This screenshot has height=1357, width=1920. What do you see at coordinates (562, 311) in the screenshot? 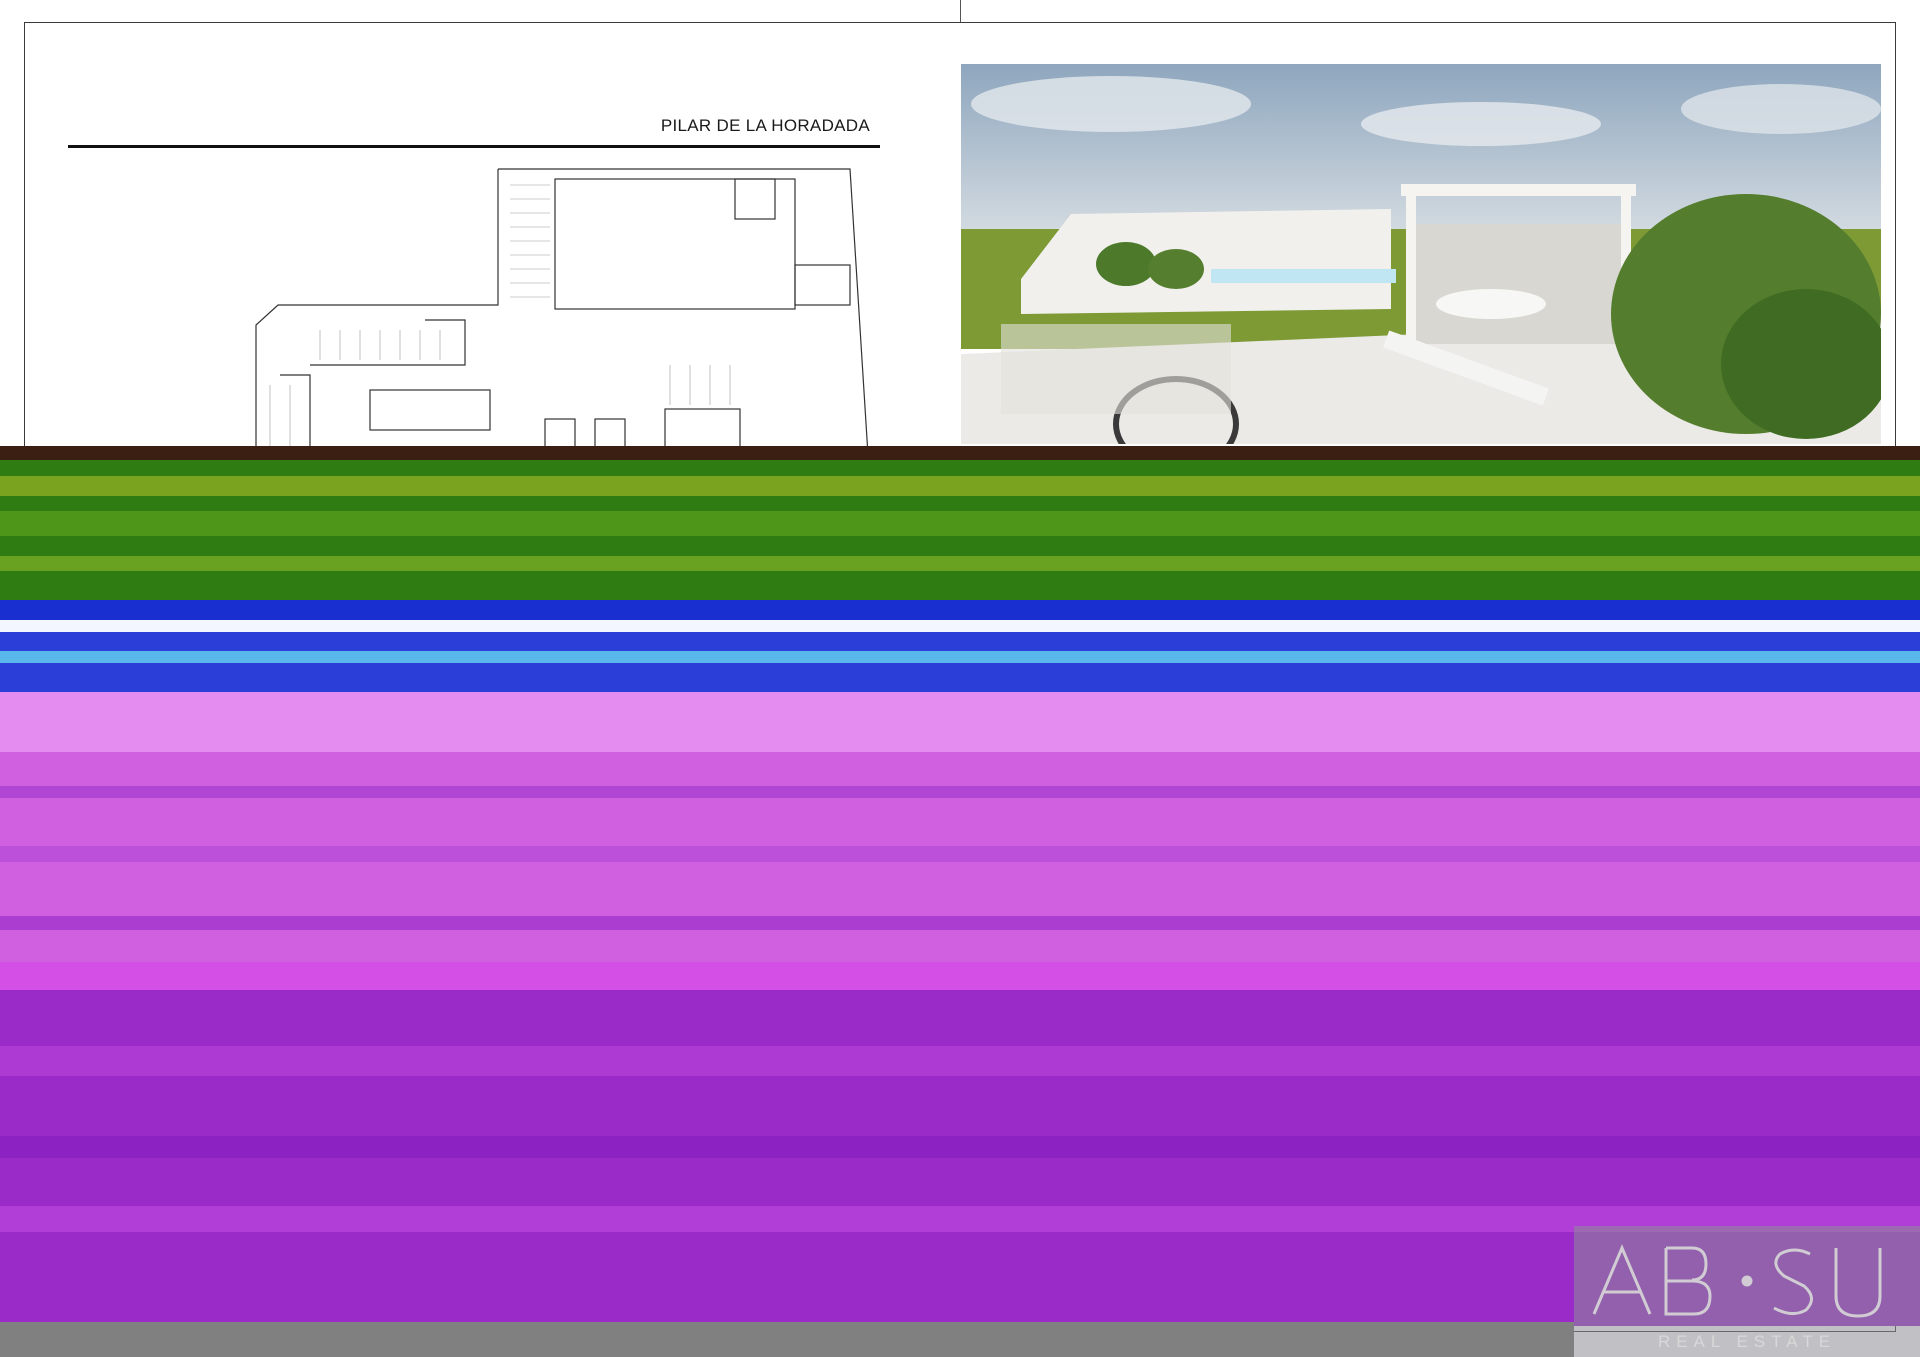
I see `floor-plan-drawing` at bounding box center [562, 311].